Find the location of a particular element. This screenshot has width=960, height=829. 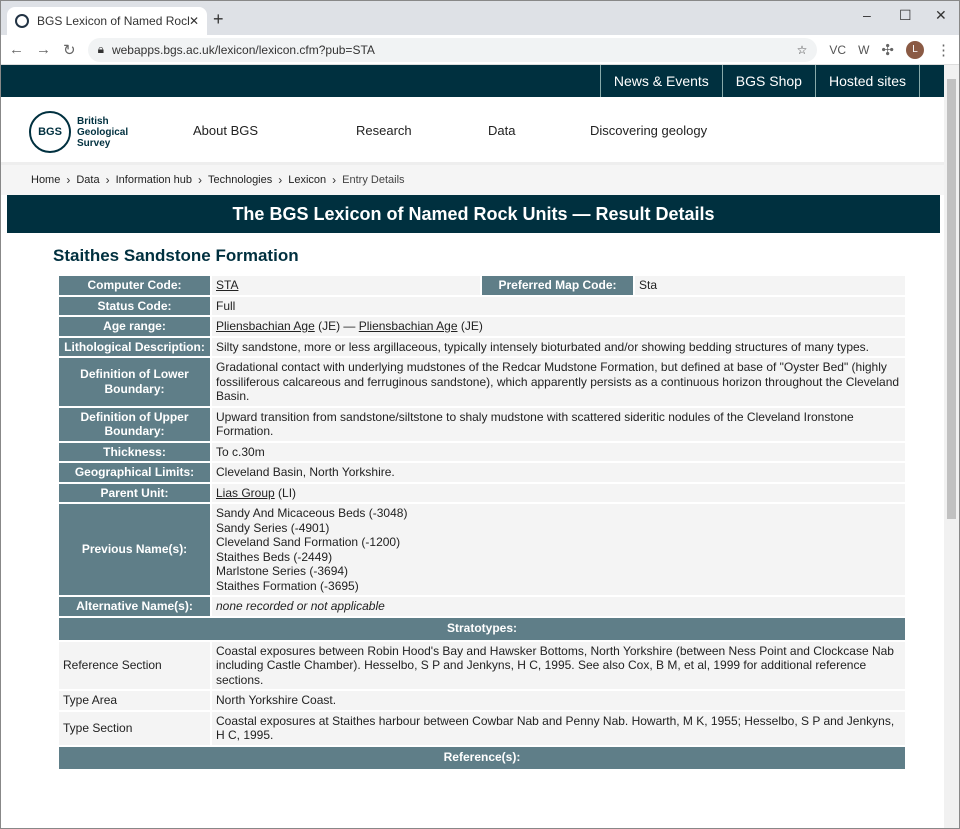

close-tab-icon: ✕ is located at coordinates (194, 21).